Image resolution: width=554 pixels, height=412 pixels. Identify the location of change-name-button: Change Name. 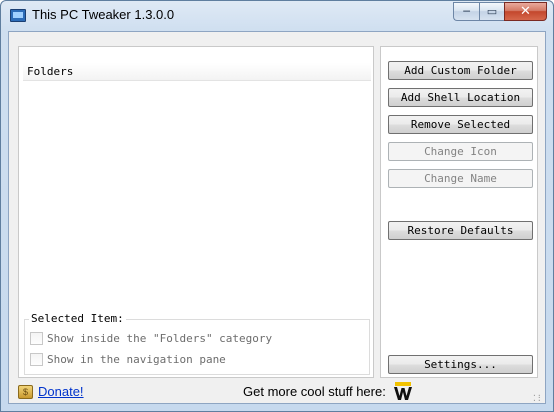
(460, 178).